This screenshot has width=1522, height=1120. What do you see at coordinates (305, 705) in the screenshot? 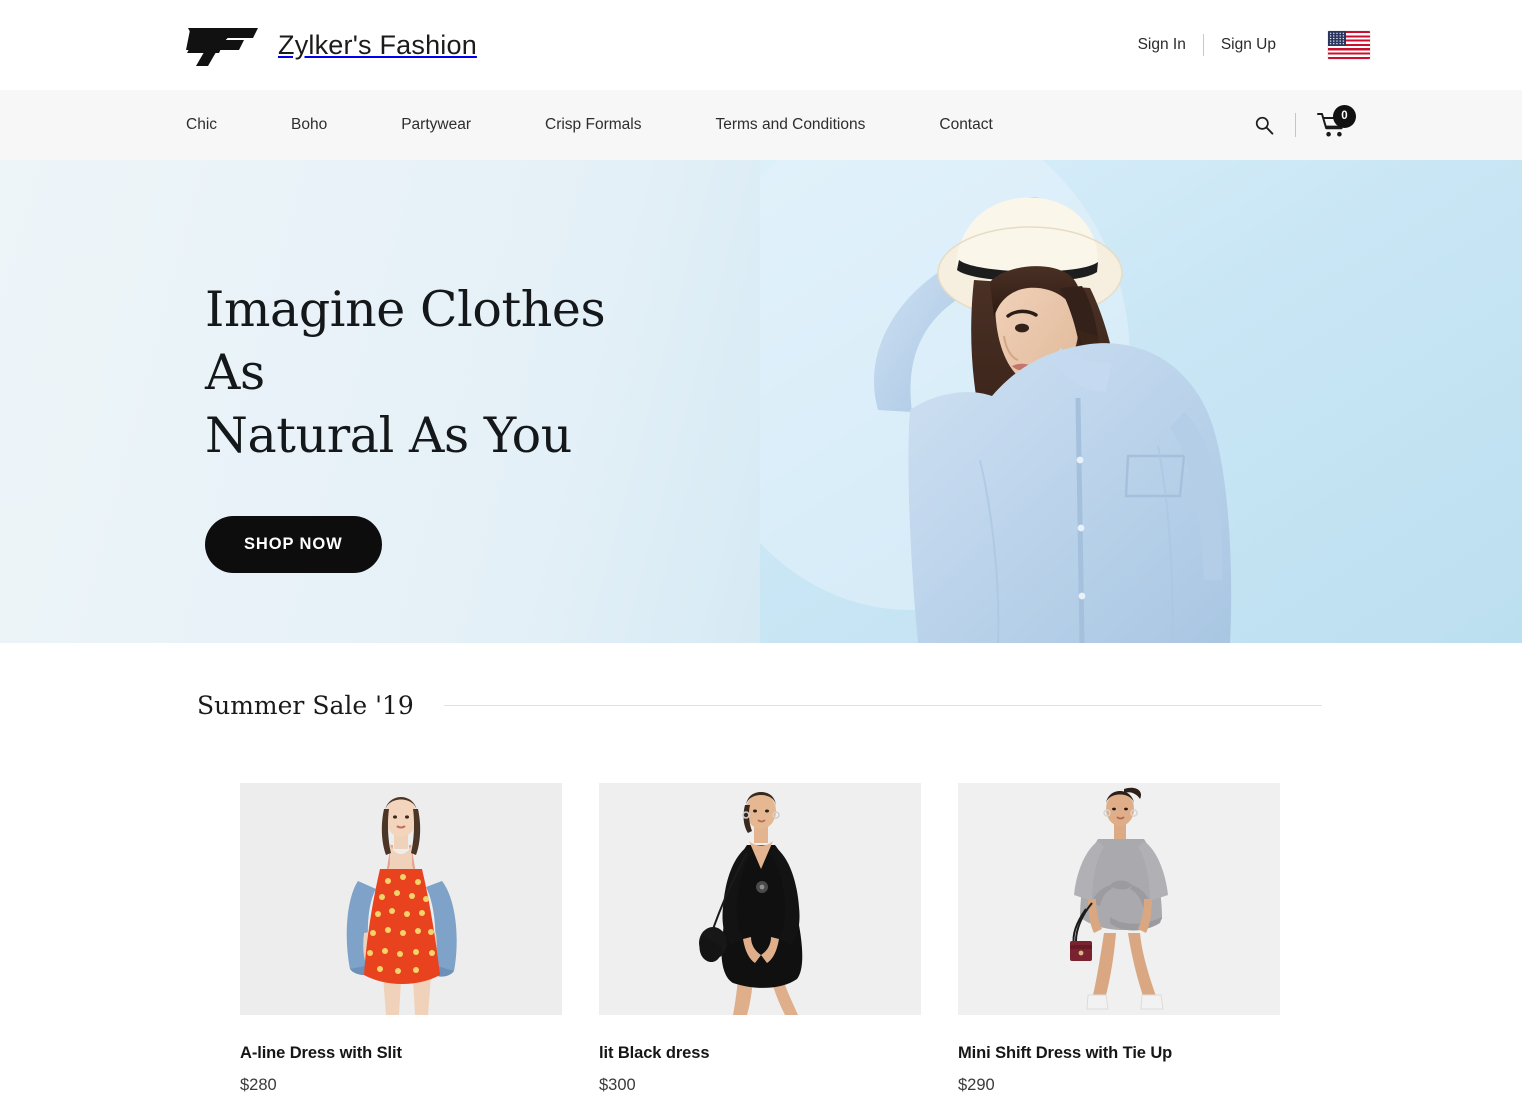
I see `section-title: Summer Sale '19` at bounding box center [305, 705].